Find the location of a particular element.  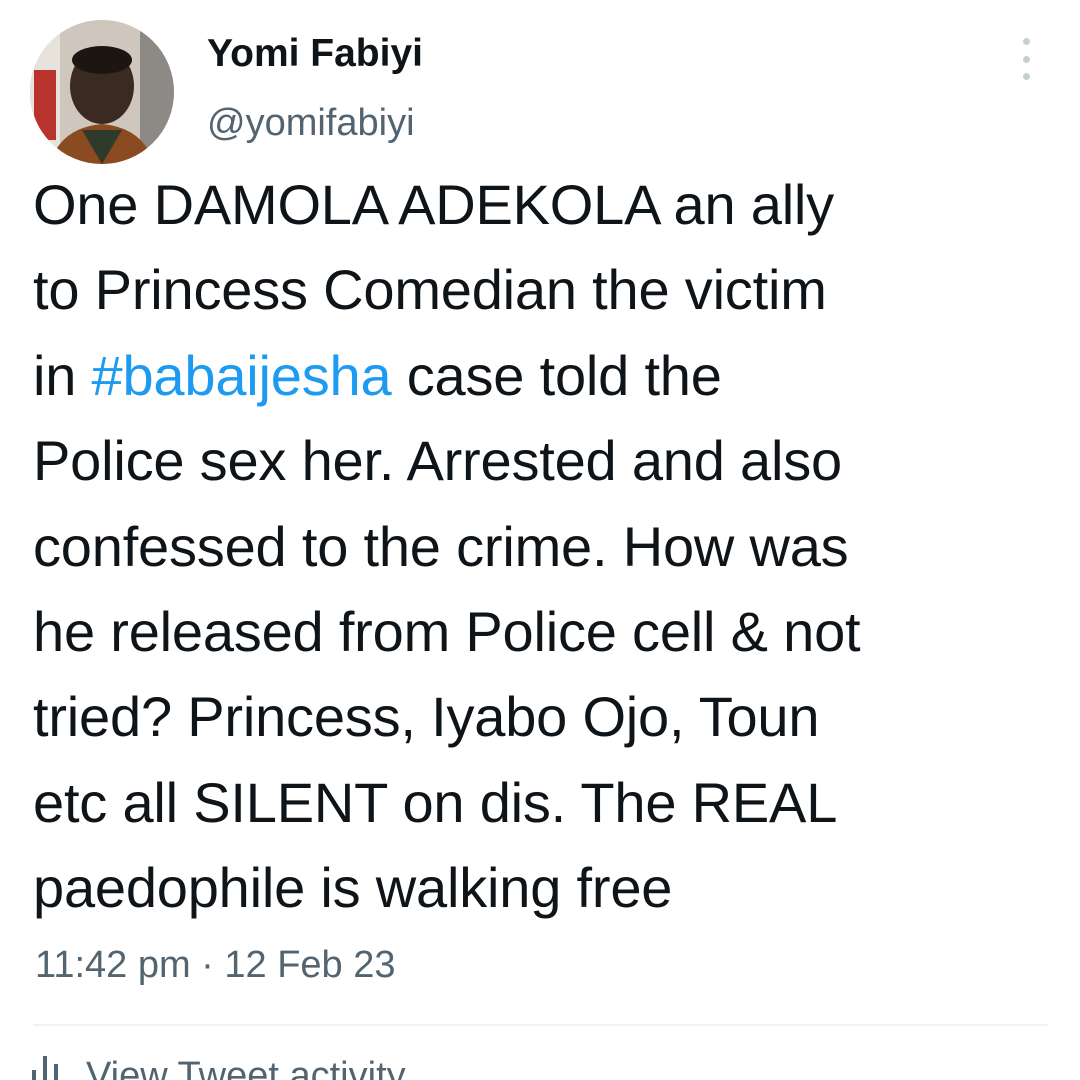

tweet-timestamp: 11:42 pm · 12 Feb 23 is located at coordinates (215, 965).